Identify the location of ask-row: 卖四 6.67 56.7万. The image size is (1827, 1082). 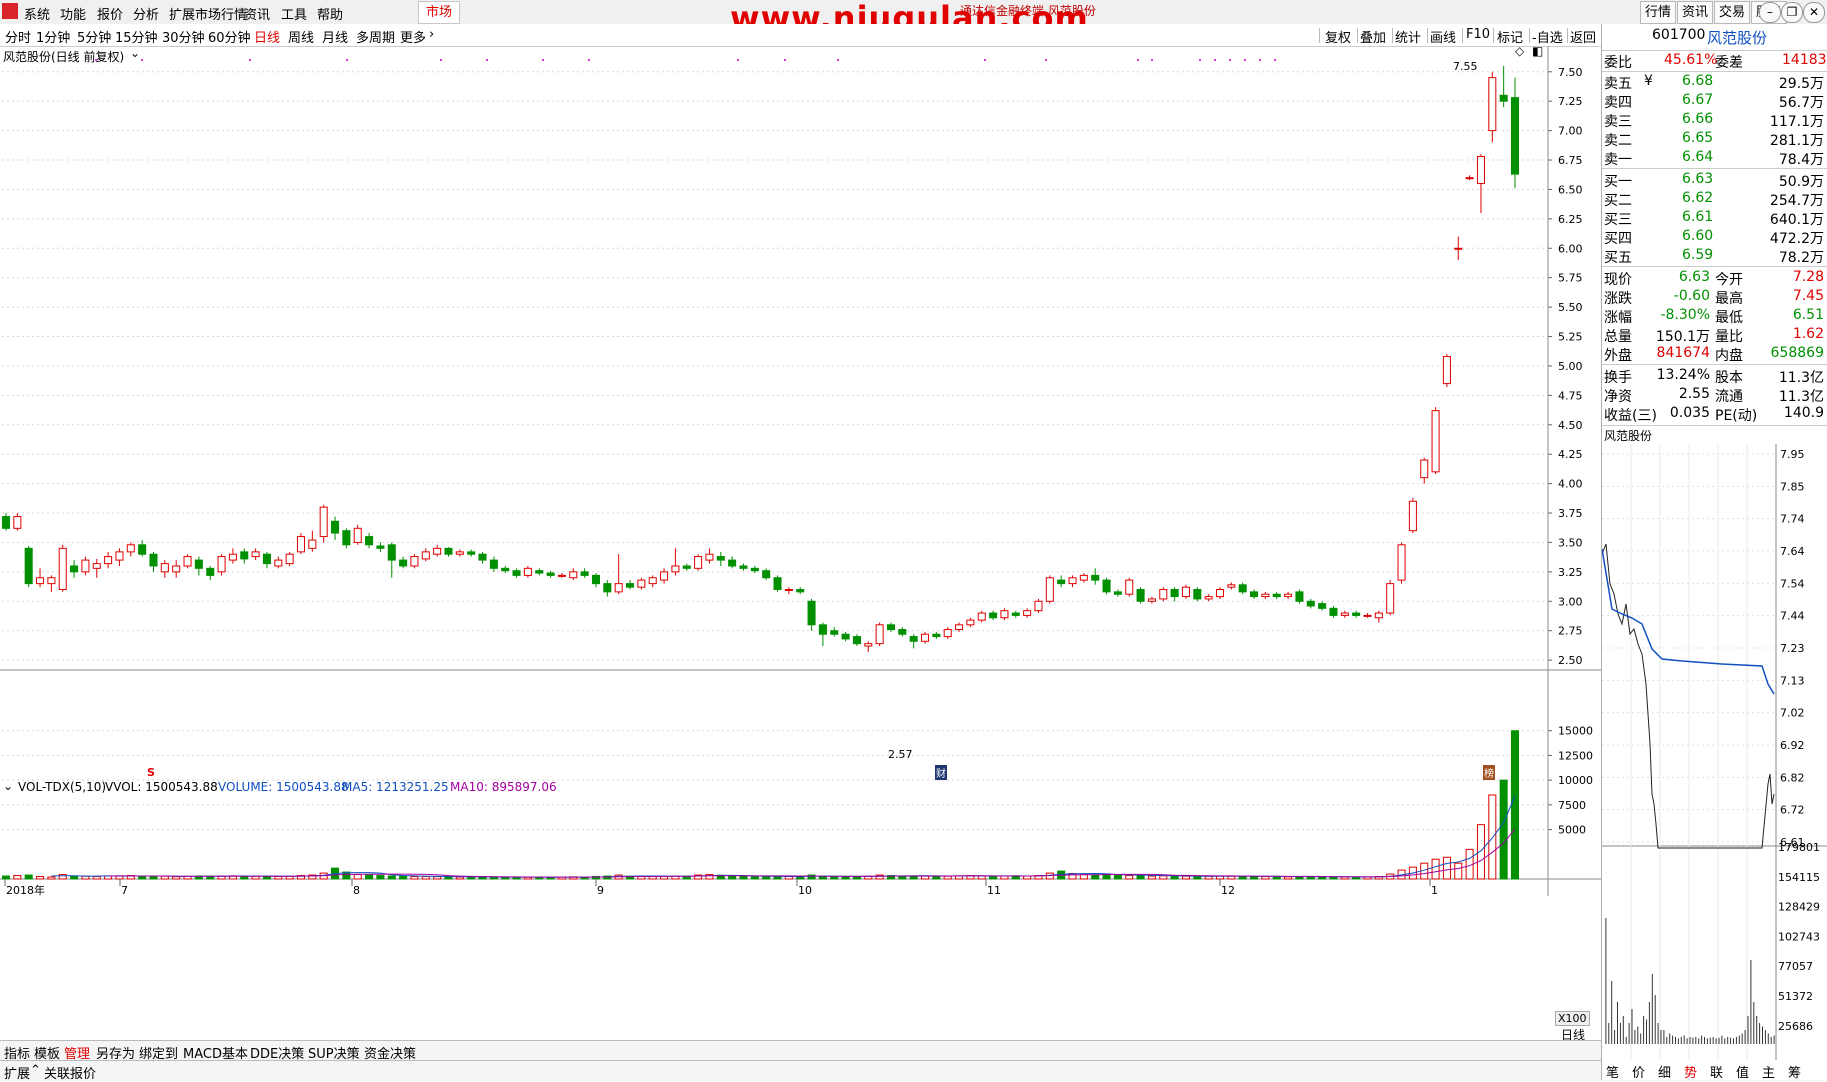
(1714, 101).